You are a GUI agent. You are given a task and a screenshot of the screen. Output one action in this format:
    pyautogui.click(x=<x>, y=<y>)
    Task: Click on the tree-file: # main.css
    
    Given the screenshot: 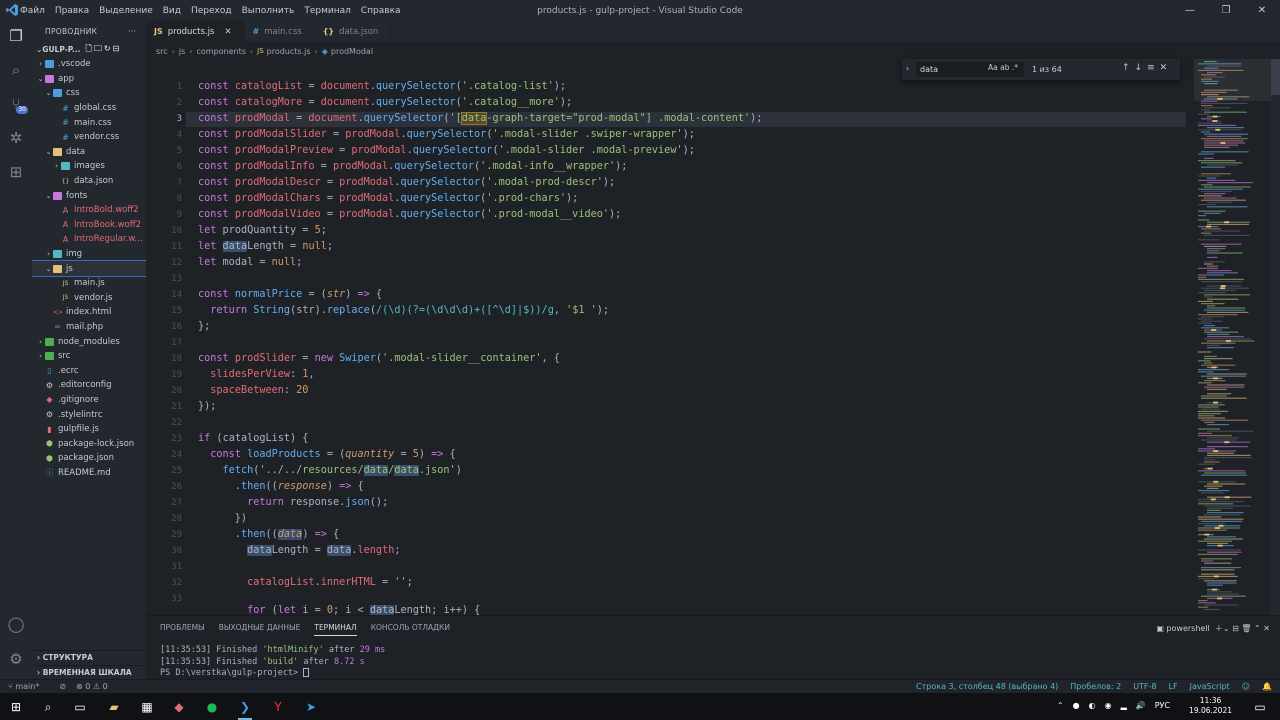 What is the action you would take?
    pyautogui.click(x=89, y=122)
    